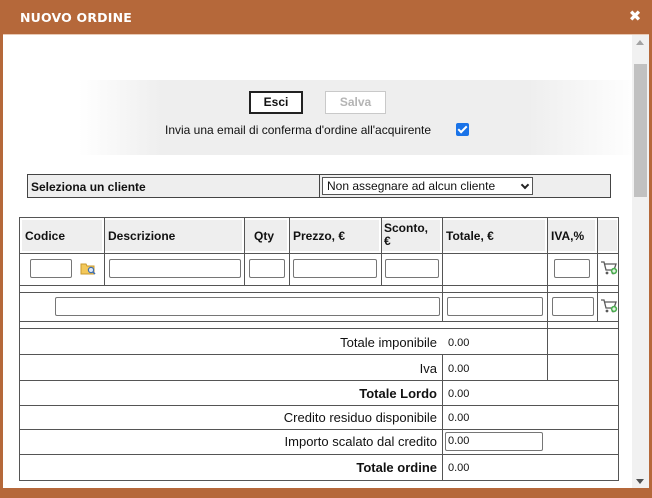 The image size is (652, 498). I want to click on col-header-actions, so click(607, 235).